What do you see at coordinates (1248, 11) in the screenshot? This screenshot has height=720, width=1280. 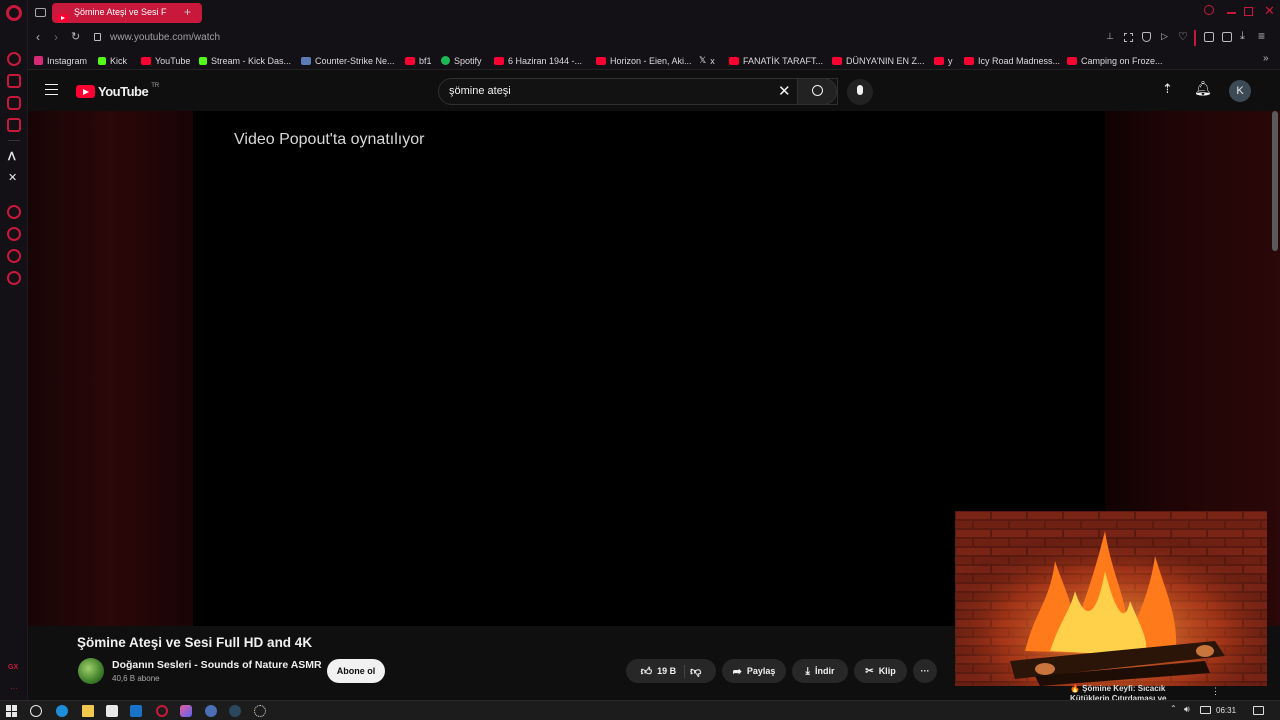 I see `maximize-icon` at bounding box center [1248, 11].